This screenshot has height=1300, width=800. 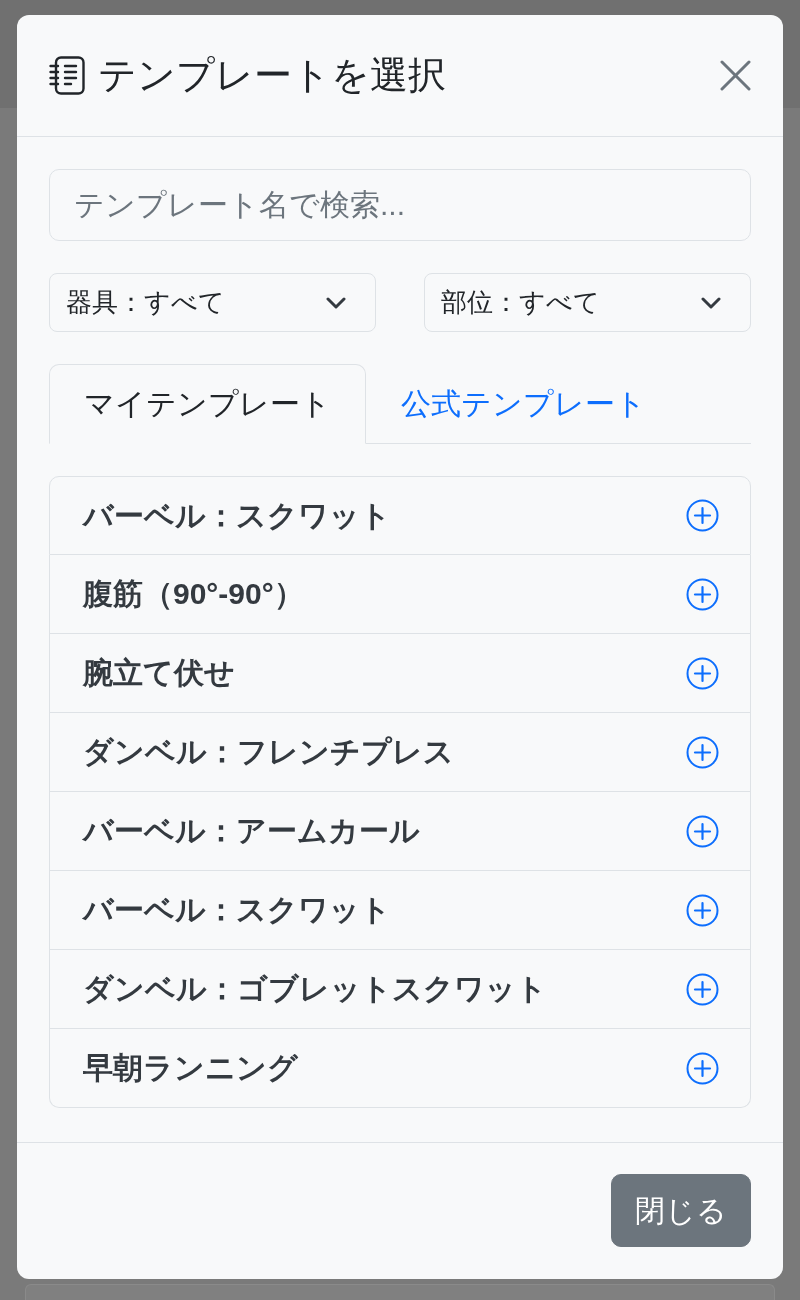 I want to click on tab: 公式テンプレート, so click(x=523, y=404).